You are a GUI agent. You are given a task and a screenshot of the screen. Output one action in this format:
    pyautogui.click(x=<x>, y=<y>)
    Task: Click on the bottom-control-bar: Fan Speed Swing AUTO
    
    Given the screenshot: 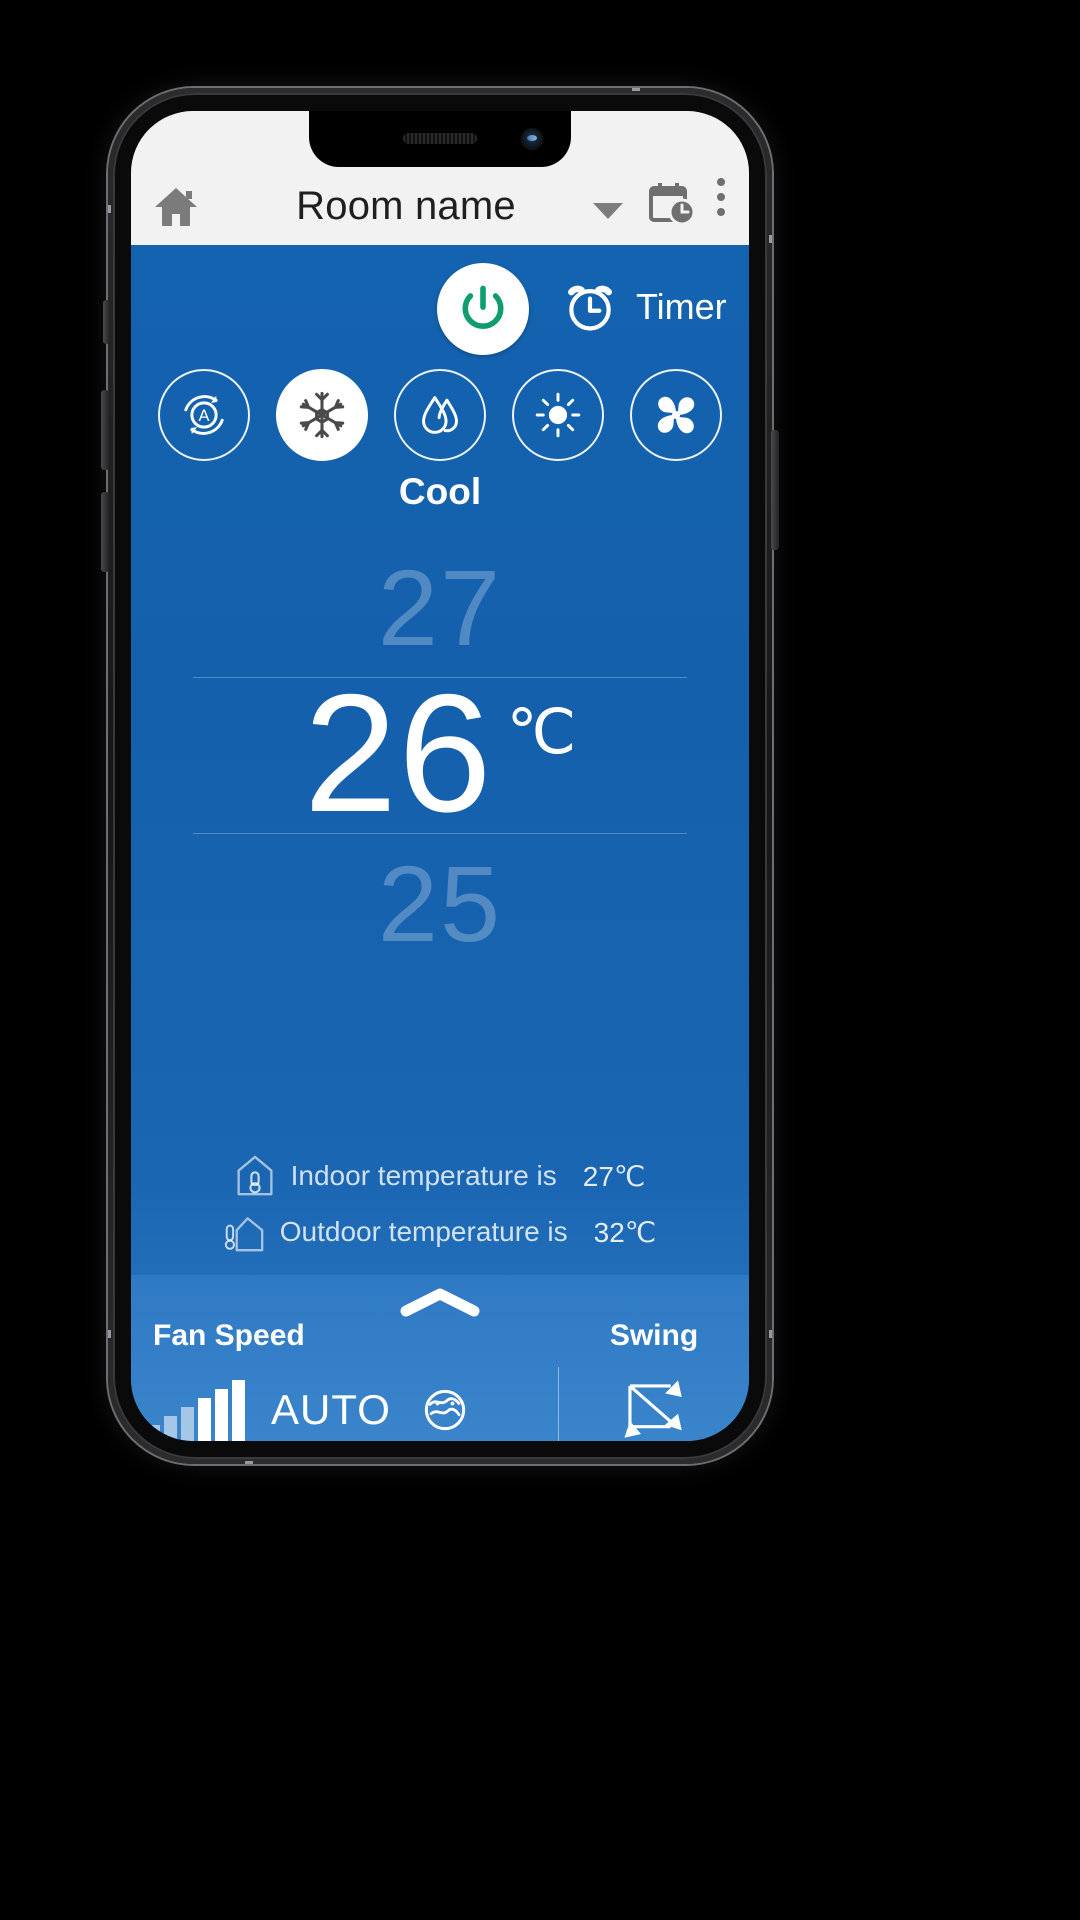 What is the action you would take?
    pyautogui.click(x=440, y=1358)
    